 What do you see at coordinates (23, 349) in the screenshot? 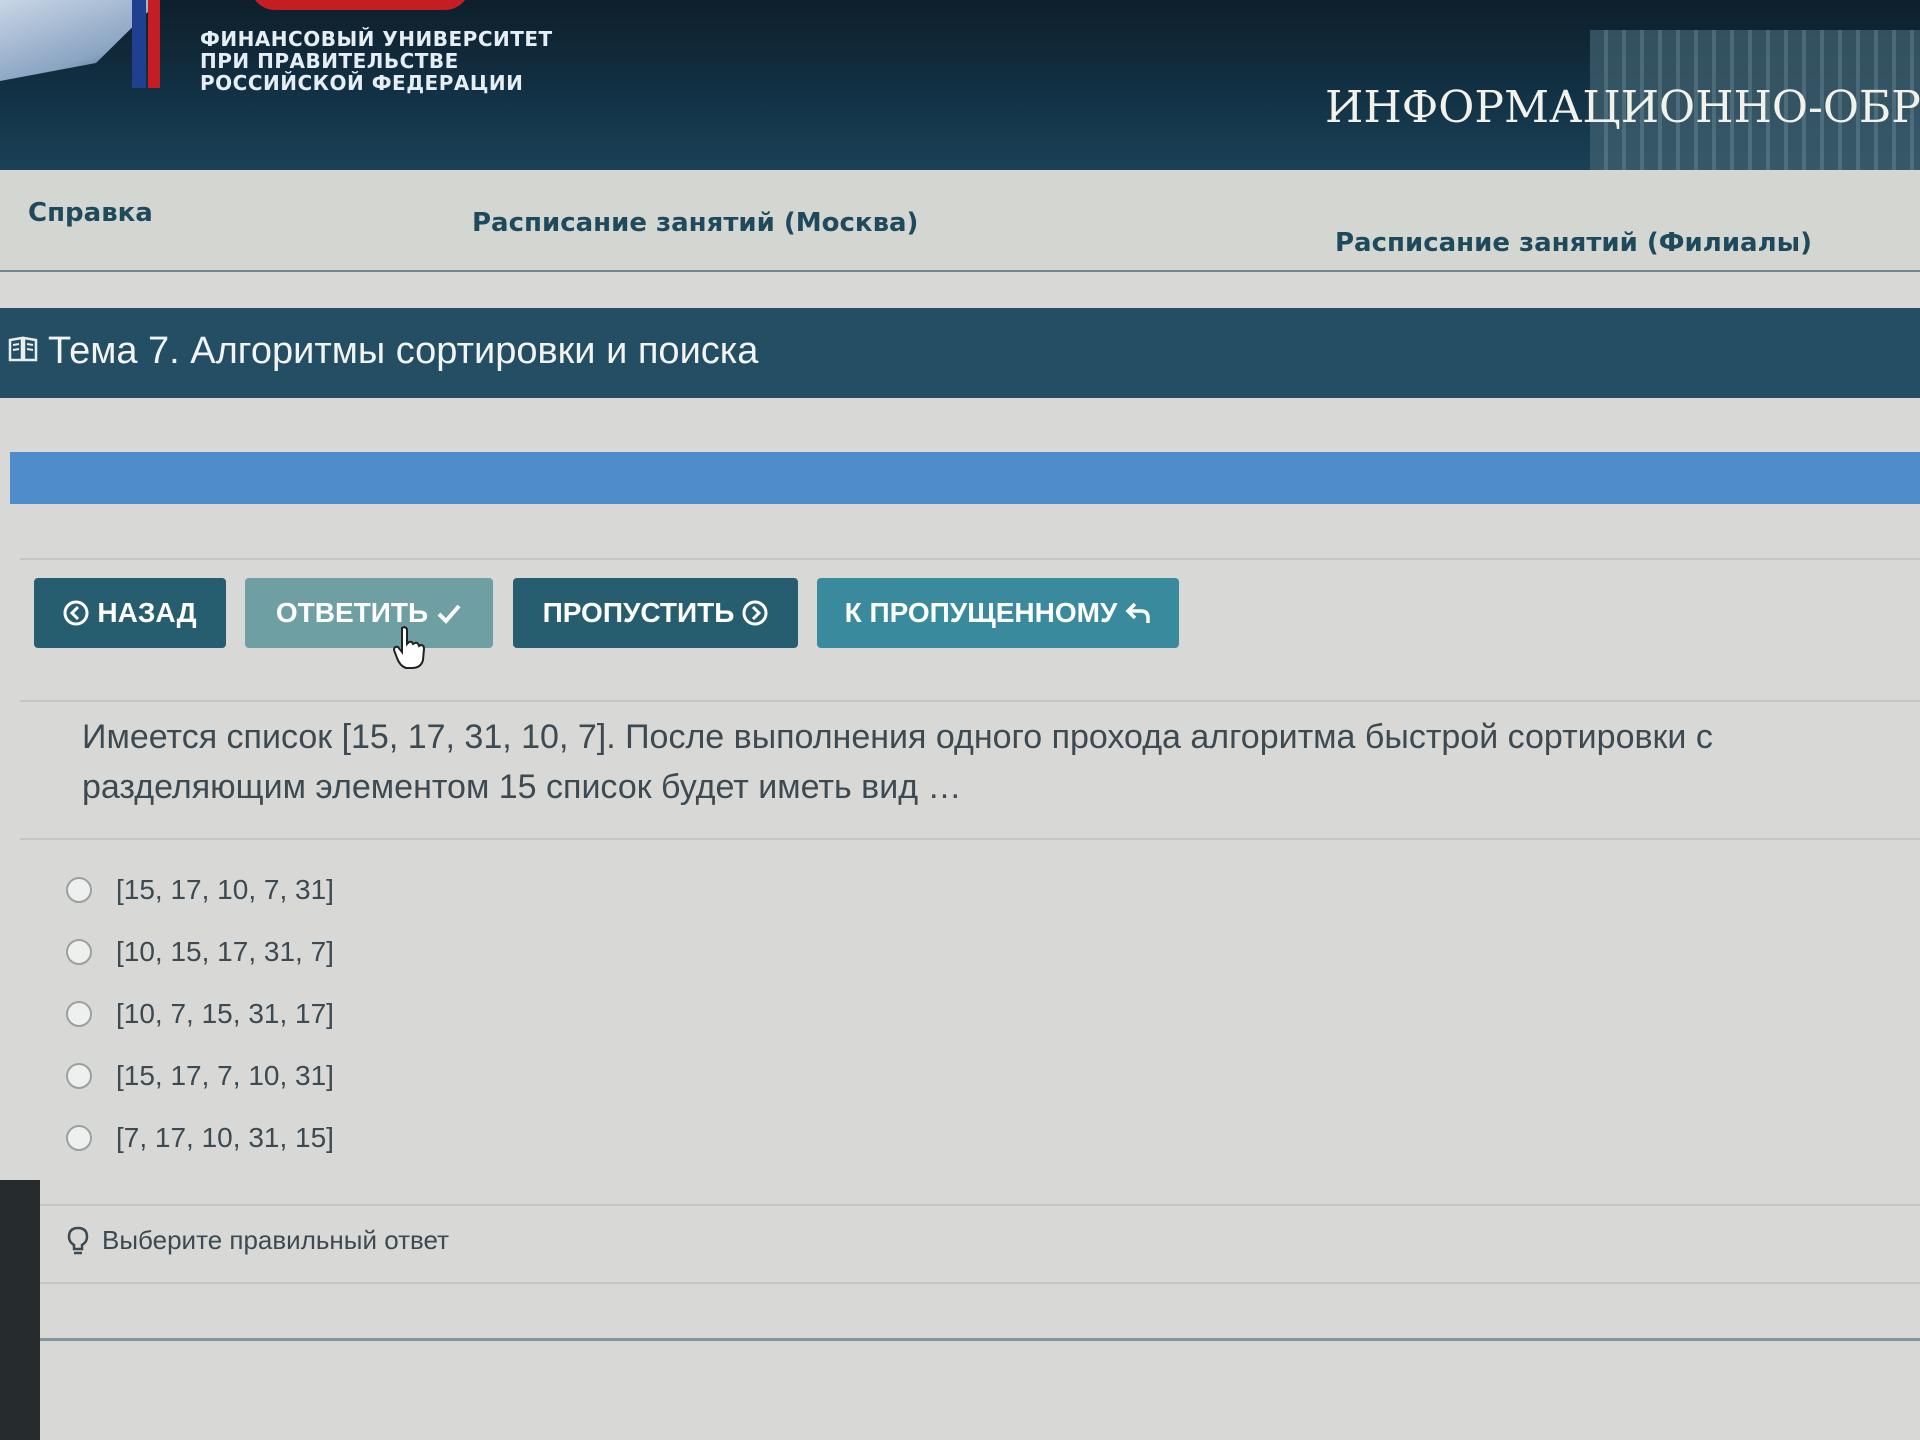
I see `book-icon` at bounding box center [23, 349].